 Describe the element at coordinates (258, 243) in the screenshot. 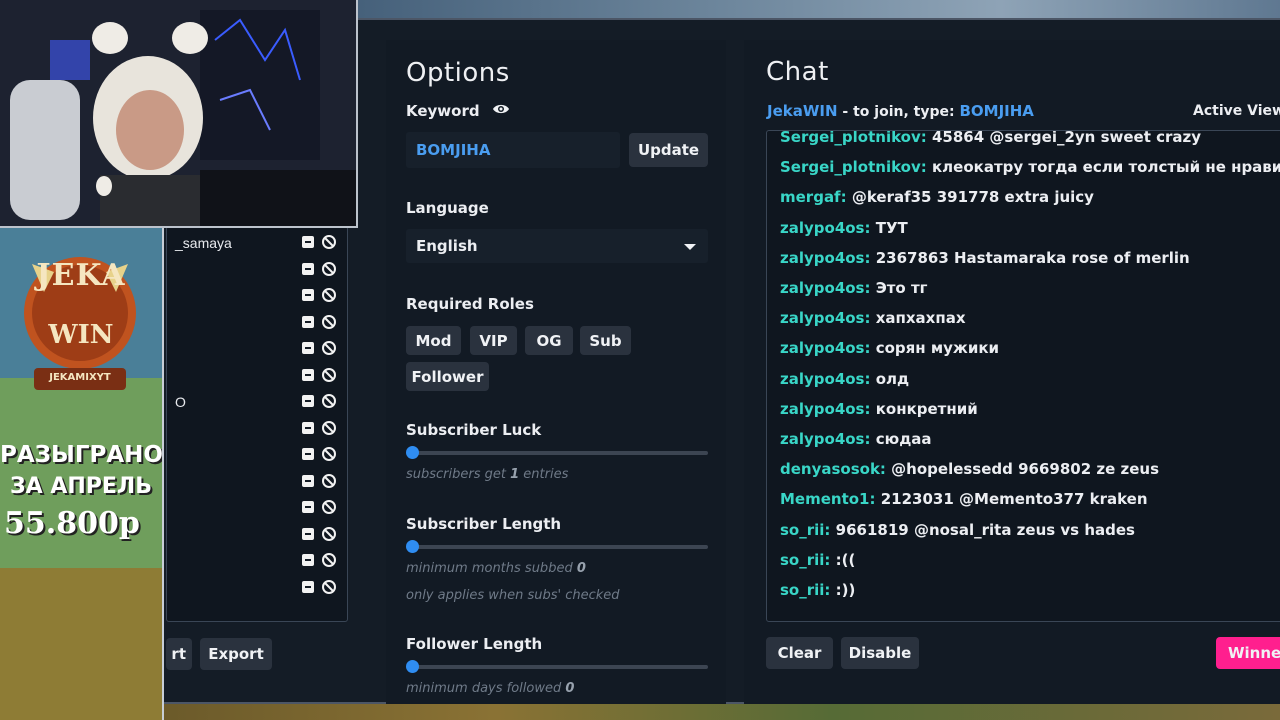

I see `list-item: _samaya` at that location.